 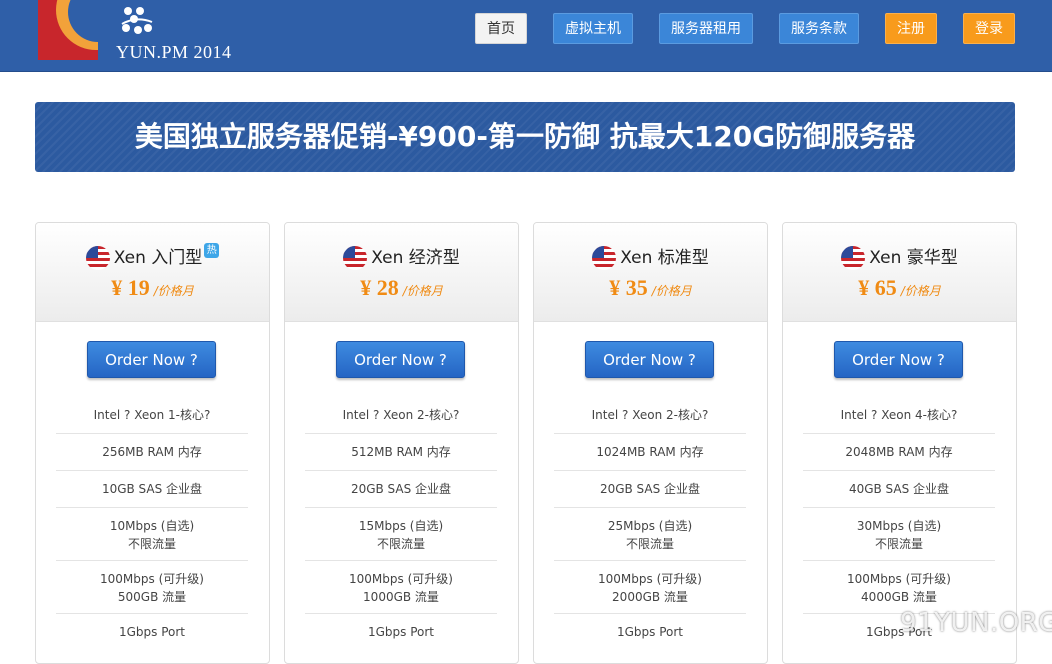 I want to click on logo-text: YUN.PM 2014, so click(x=174, y=52).